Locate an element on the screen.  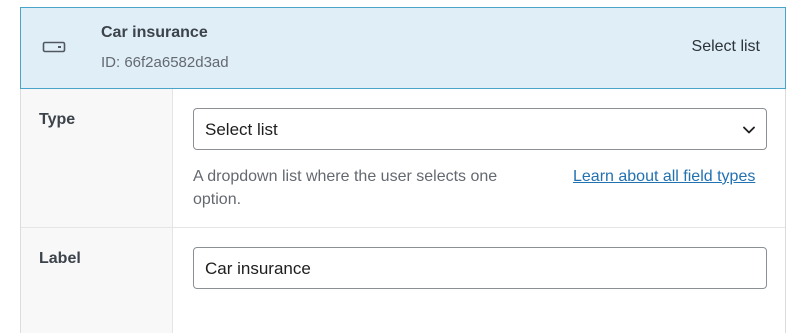
label-label: Label is located at coordinates (60, 258).